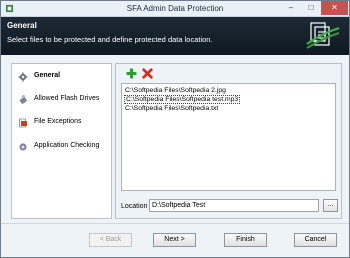  What do you see at coordinates (58, 121) in the screenshot?
I see `nav-label-file-exceptions: File Exceptions` at bounding box center [58, 121].